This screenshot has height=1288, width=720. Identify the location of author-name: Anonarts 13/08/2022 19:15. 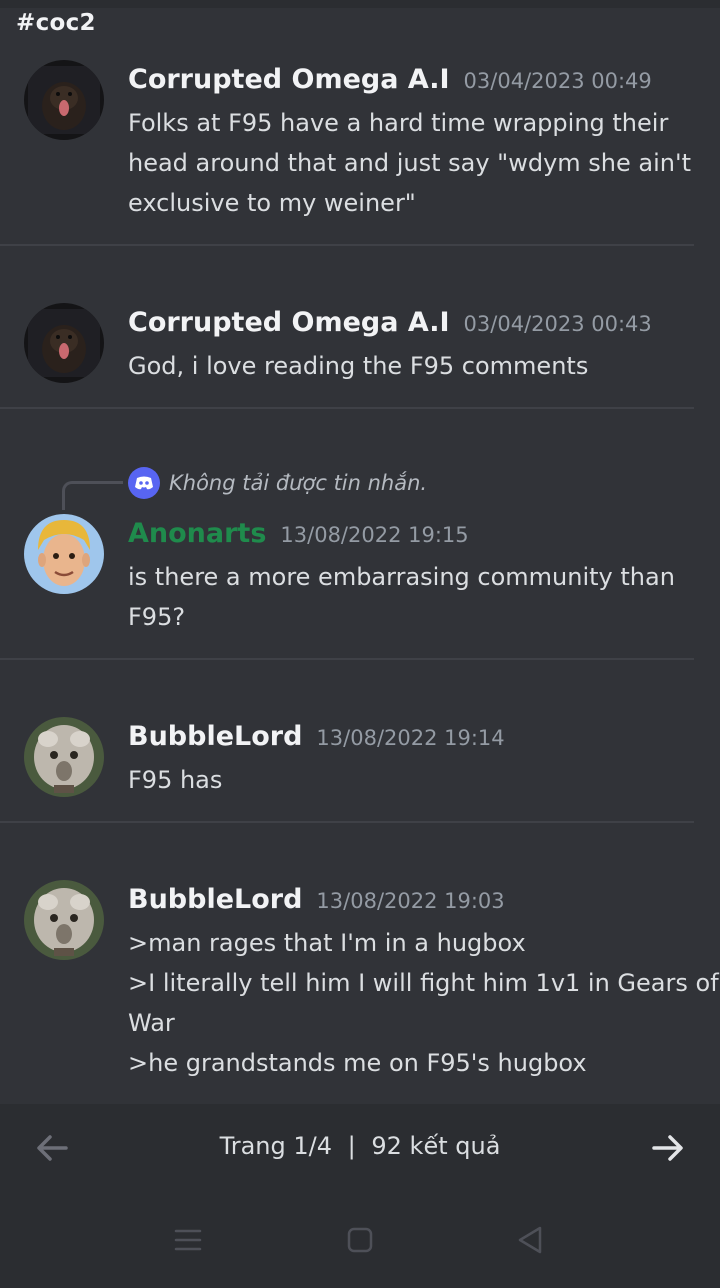
(298, 533).